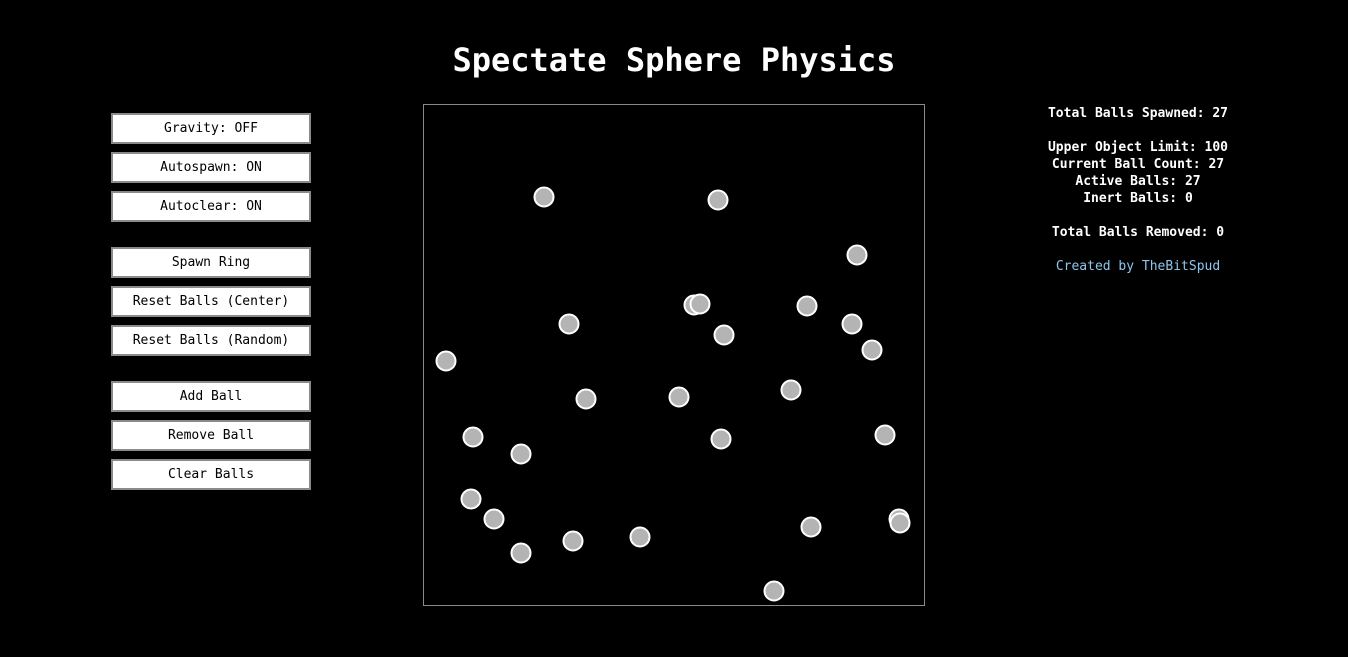 The height and width of the screenshot is (657, 1348). I want to click on add-ball-button: Add Ball, so click(211, 396).